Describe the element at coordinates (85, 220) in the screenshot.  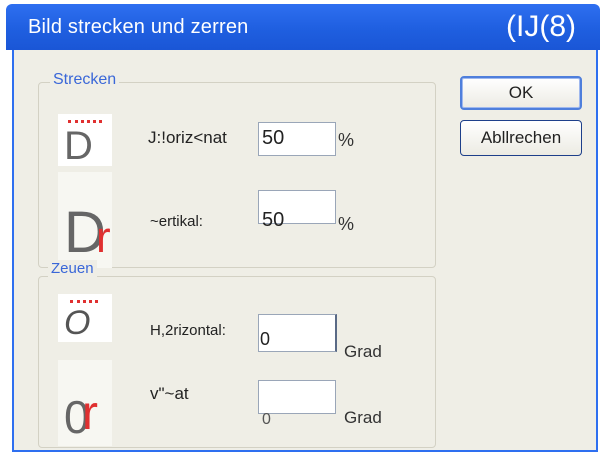
I see `preview-strecken-vertikal: D r` at that location.